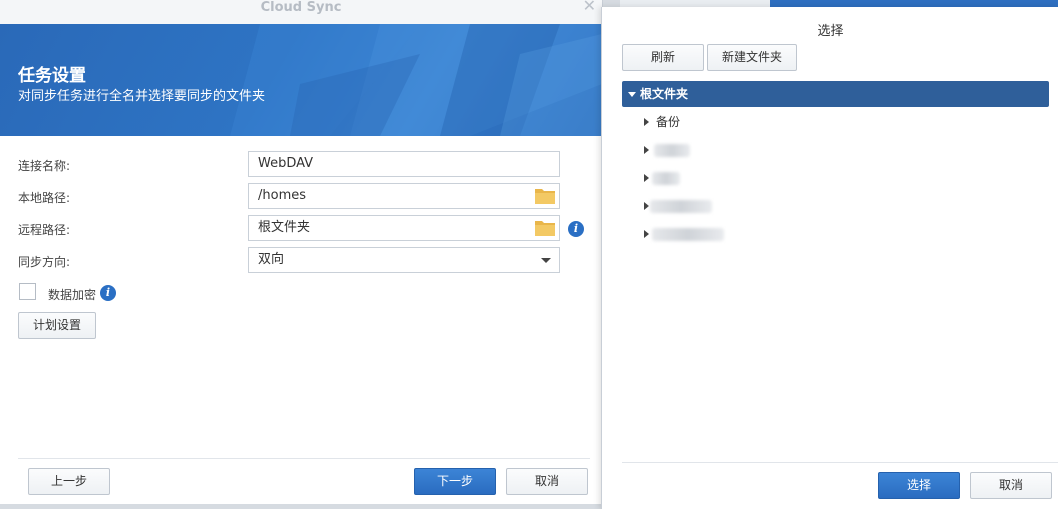 This screenshot has width=1058, height=509. What do you see at coordinates (835, 94) in the screenshot?
I see `tree-root-folder: 根文件夹` at bounding box center [835, 94].